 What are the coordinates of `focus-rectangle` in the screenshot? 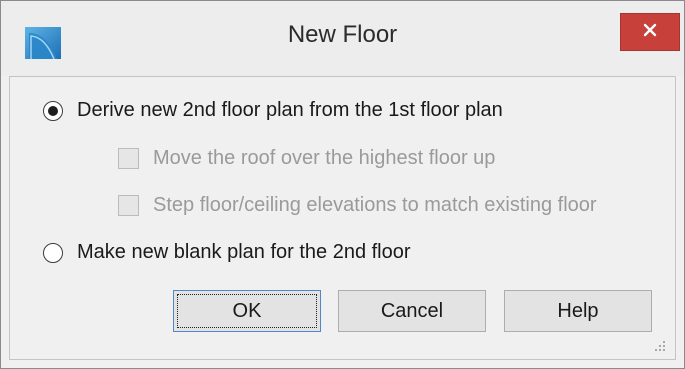 It's located at (247, 311).